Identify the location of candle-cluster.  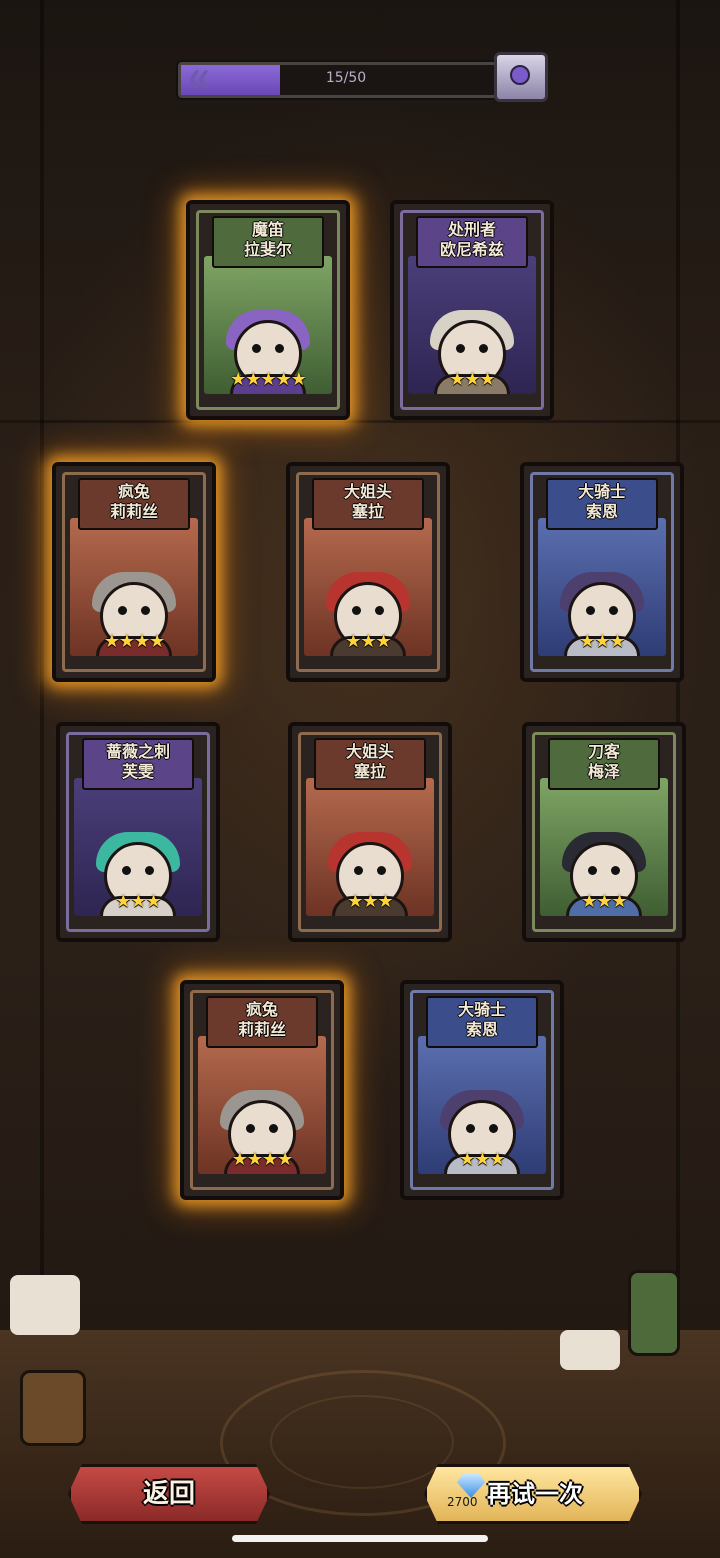
(45, 1305).